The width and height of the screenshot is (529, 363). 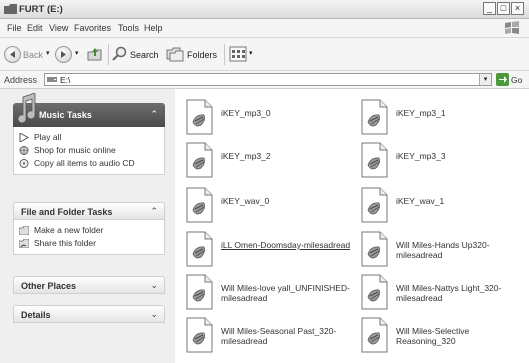 What do you see at coordinates (65, 115) in the screenshot?
I see `music-tasks-title: Music Tasks` at bounding box center [65, 115].